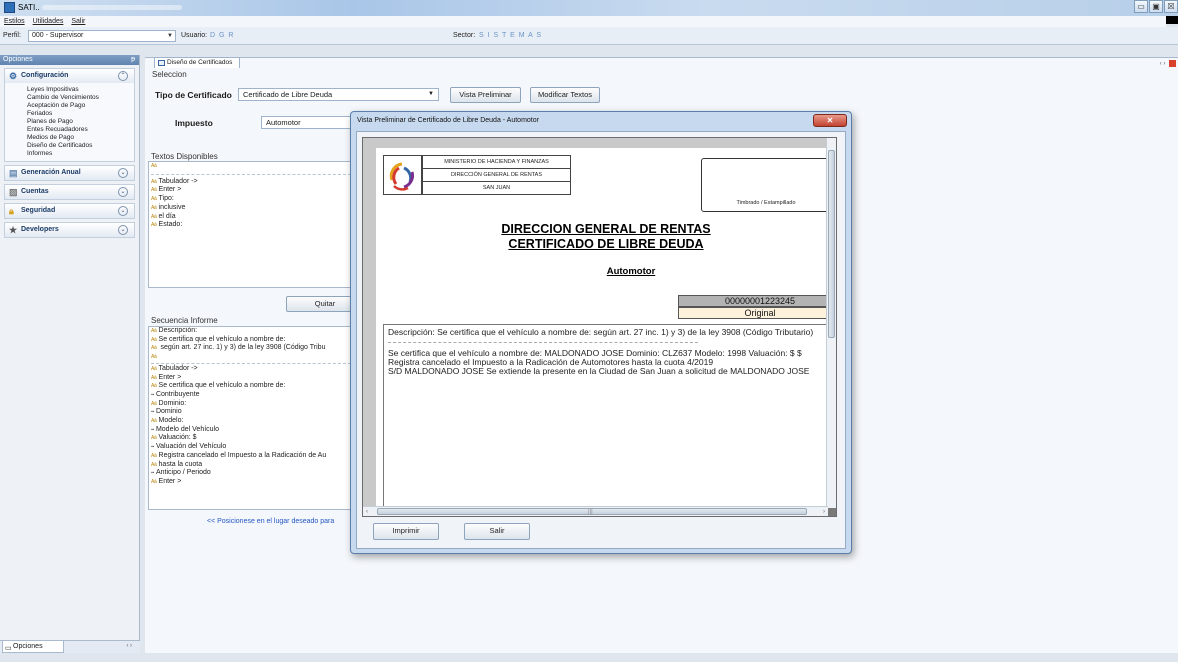 The width and height of the screenshot is (1178, 662). I want to click on ministry-line: DIRECCIÓN GENERAL DE RENTAS, so click(496, 175).